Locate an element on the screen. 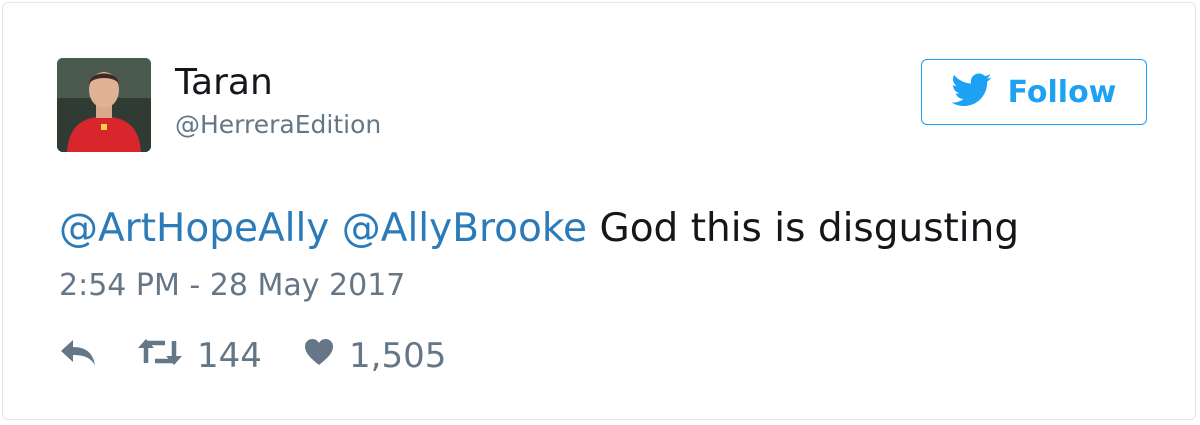 The width and height of the screenshot is (1200, 425). heart-icon is located at coordinates (319, 356).